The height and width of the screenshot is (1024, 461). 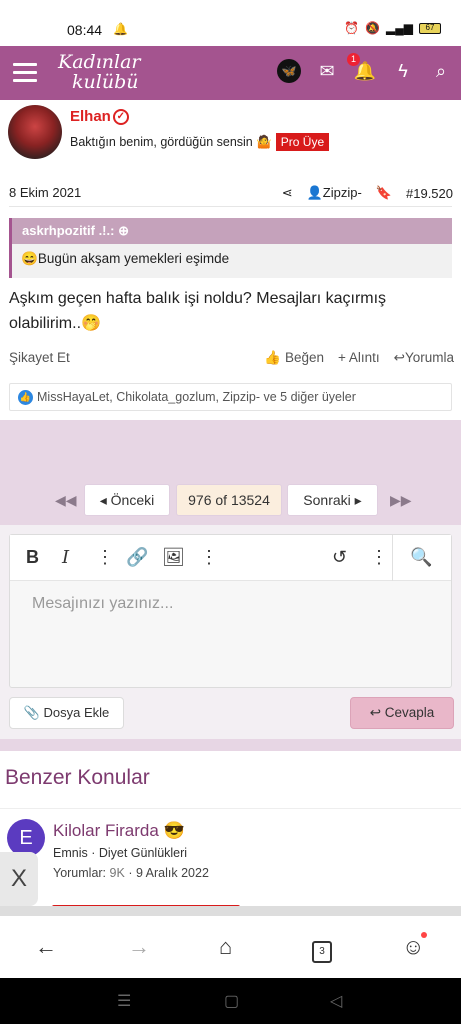 What do you see at coordinates (287, 193) in the screenshot?
I see `share-icon: ⋖` at bounding box center [287, 193].